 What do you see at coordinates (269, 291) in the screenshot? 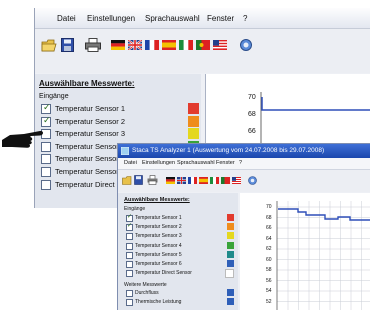
I see `y-tick-label: 54` at bounding box center [269, 291].